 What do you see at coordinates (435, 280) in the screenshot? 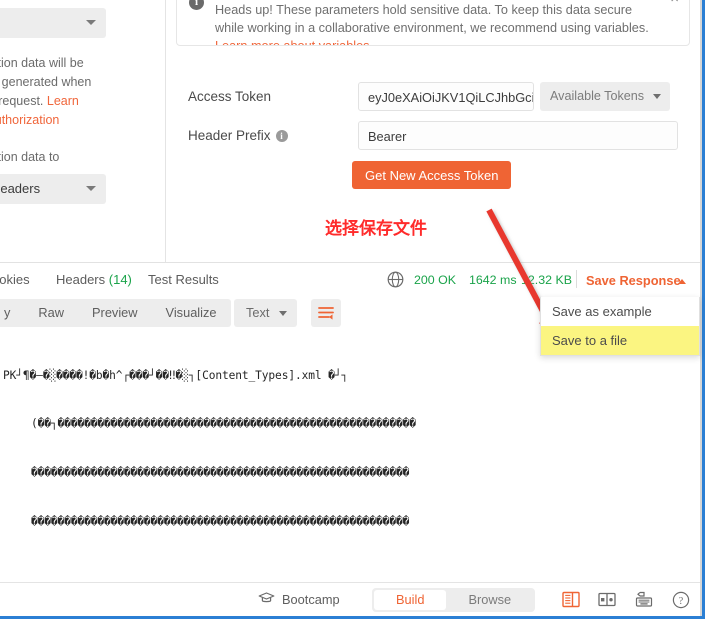
I see `response-status-code: 200 OK` at bounding box center [435, 280].